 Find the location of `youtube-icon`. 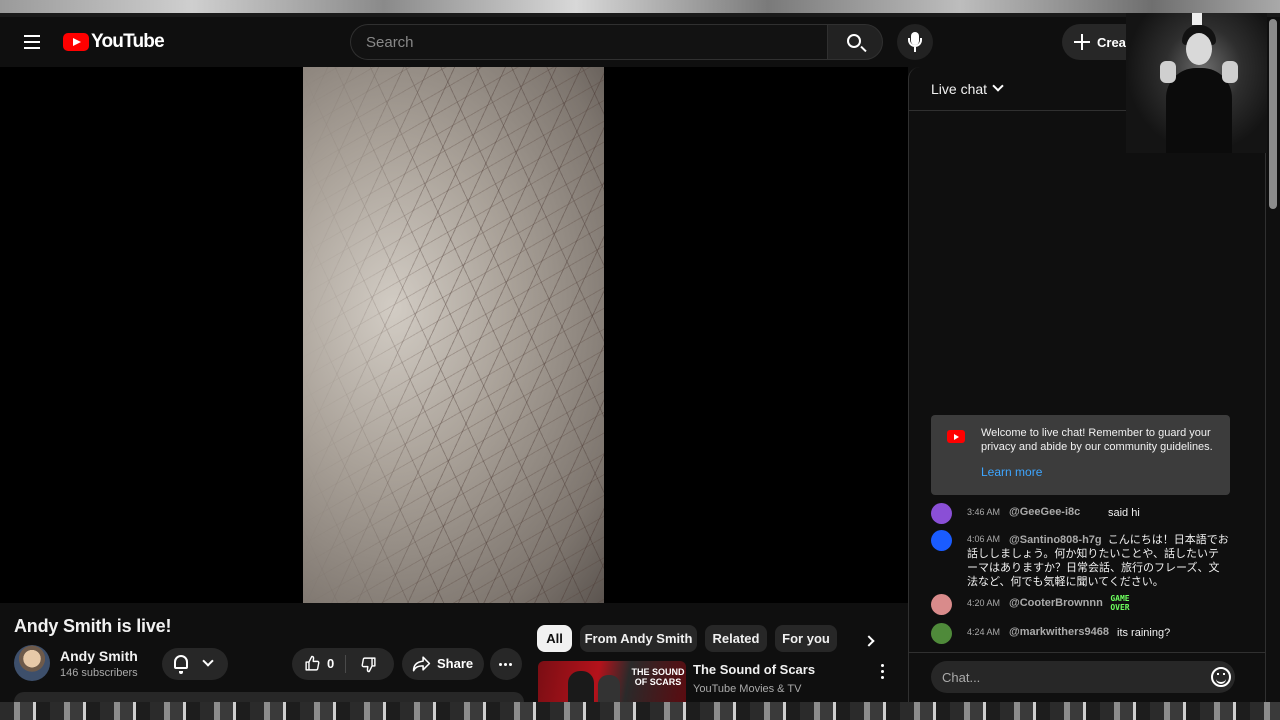

youtube-icon is located at coordinates (956, 436).